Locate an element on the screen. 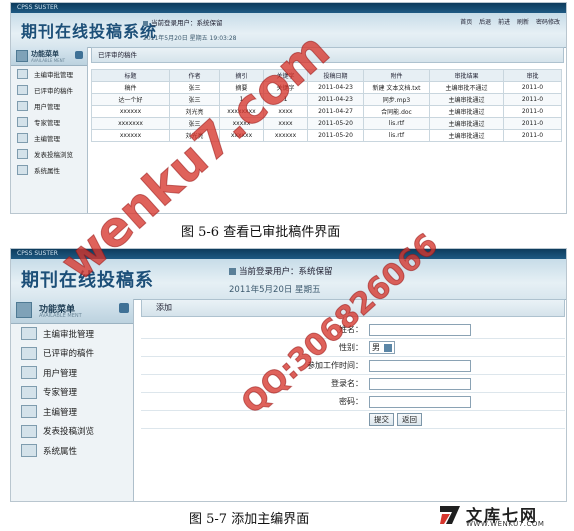 Image resolution: width=574 pixels, height=531 pixels. tab-reviewed: 已评审的稿件 is located at coordinates (327, 55).